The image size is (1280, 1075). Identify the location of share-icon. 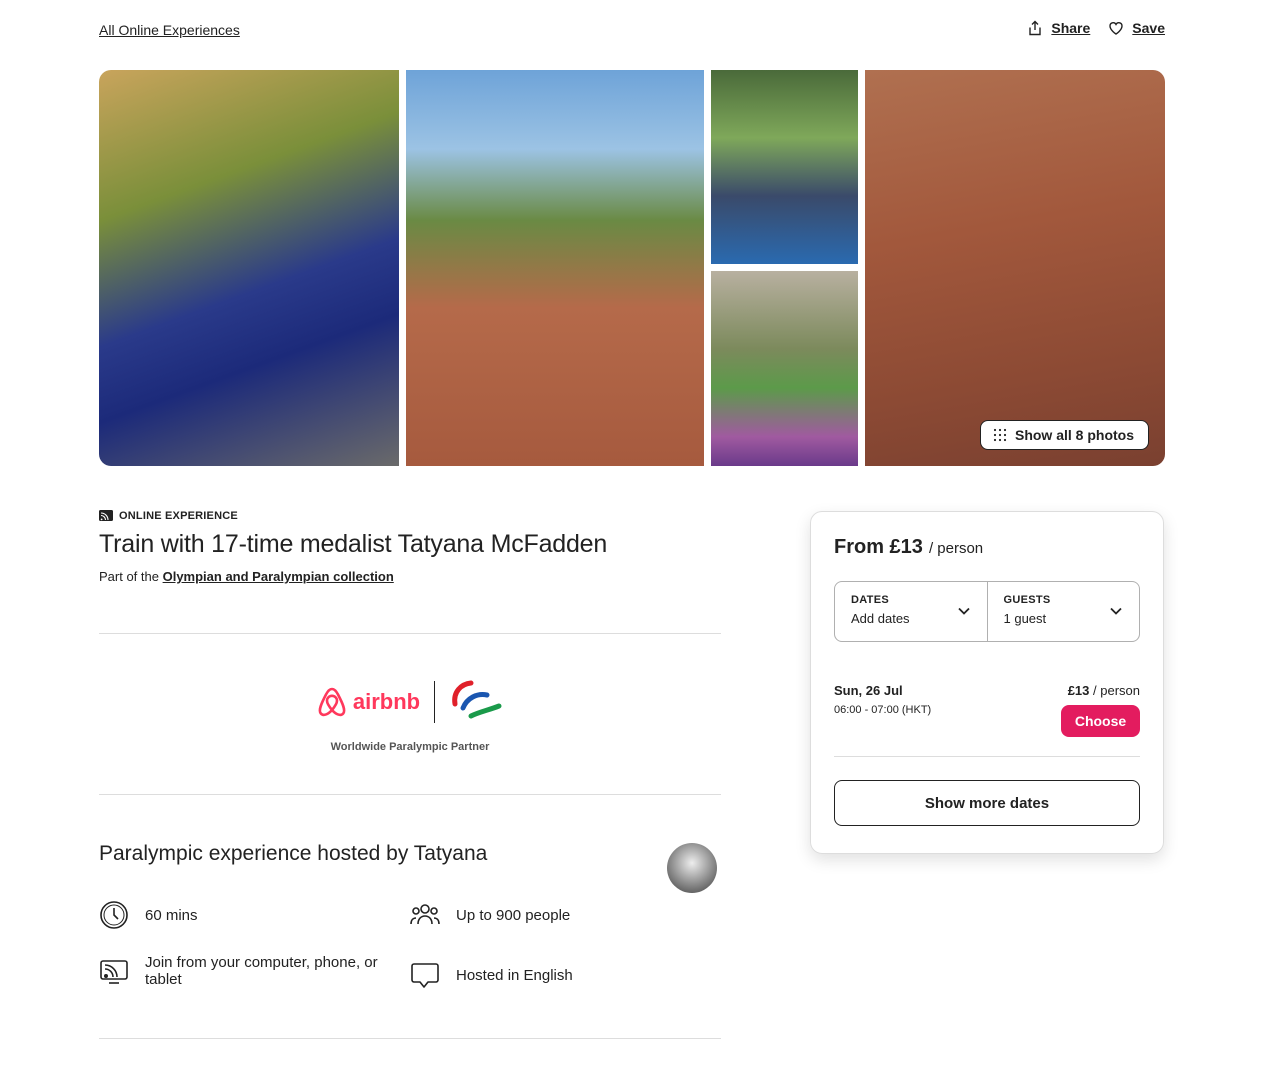
(1035, 28).